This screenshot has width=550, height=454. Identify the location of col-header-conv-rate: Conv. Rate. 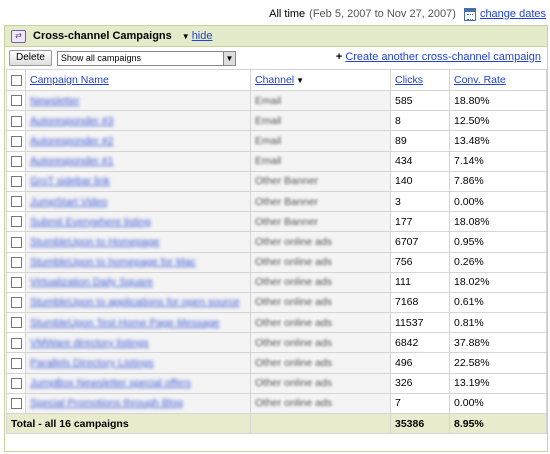
(498, 80).